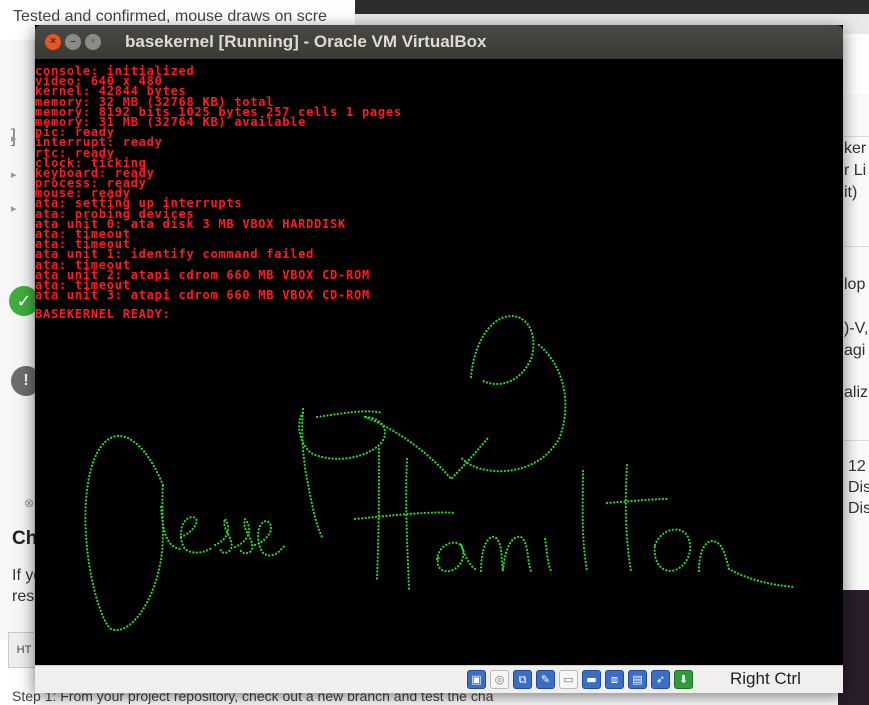 Image resolution: width=869 pixels, height=705 pixels. Describe the element at coordinates (568, 679) in the screenshot. I see `shared-folders-icon: ▭` at that location.